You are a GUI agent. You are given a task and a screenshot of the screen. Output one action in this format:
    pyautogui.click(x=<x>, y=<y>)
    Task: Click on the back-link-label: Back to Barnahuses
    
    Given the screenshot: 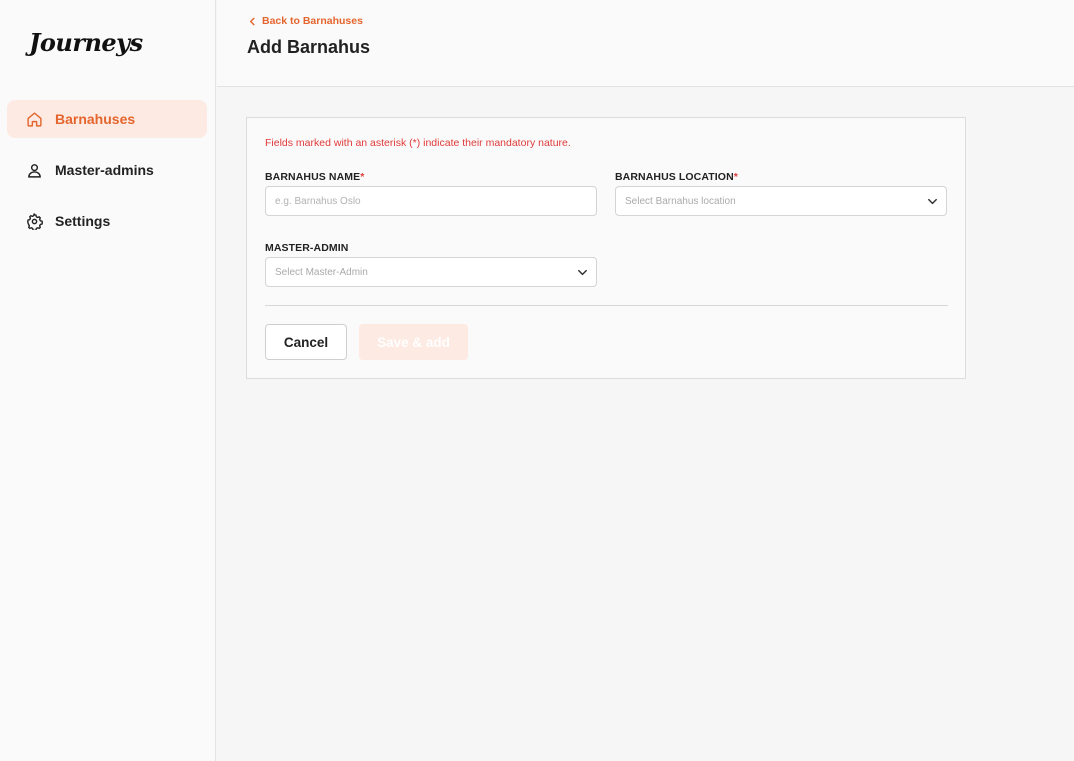 What is the action you would take?
    pyautogui.click(x=312, y=21)
    